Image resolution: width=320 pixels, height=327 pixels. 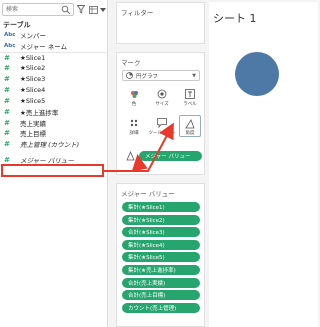 I want to click on field-label: 売上実績, so click(x=33, y=123).